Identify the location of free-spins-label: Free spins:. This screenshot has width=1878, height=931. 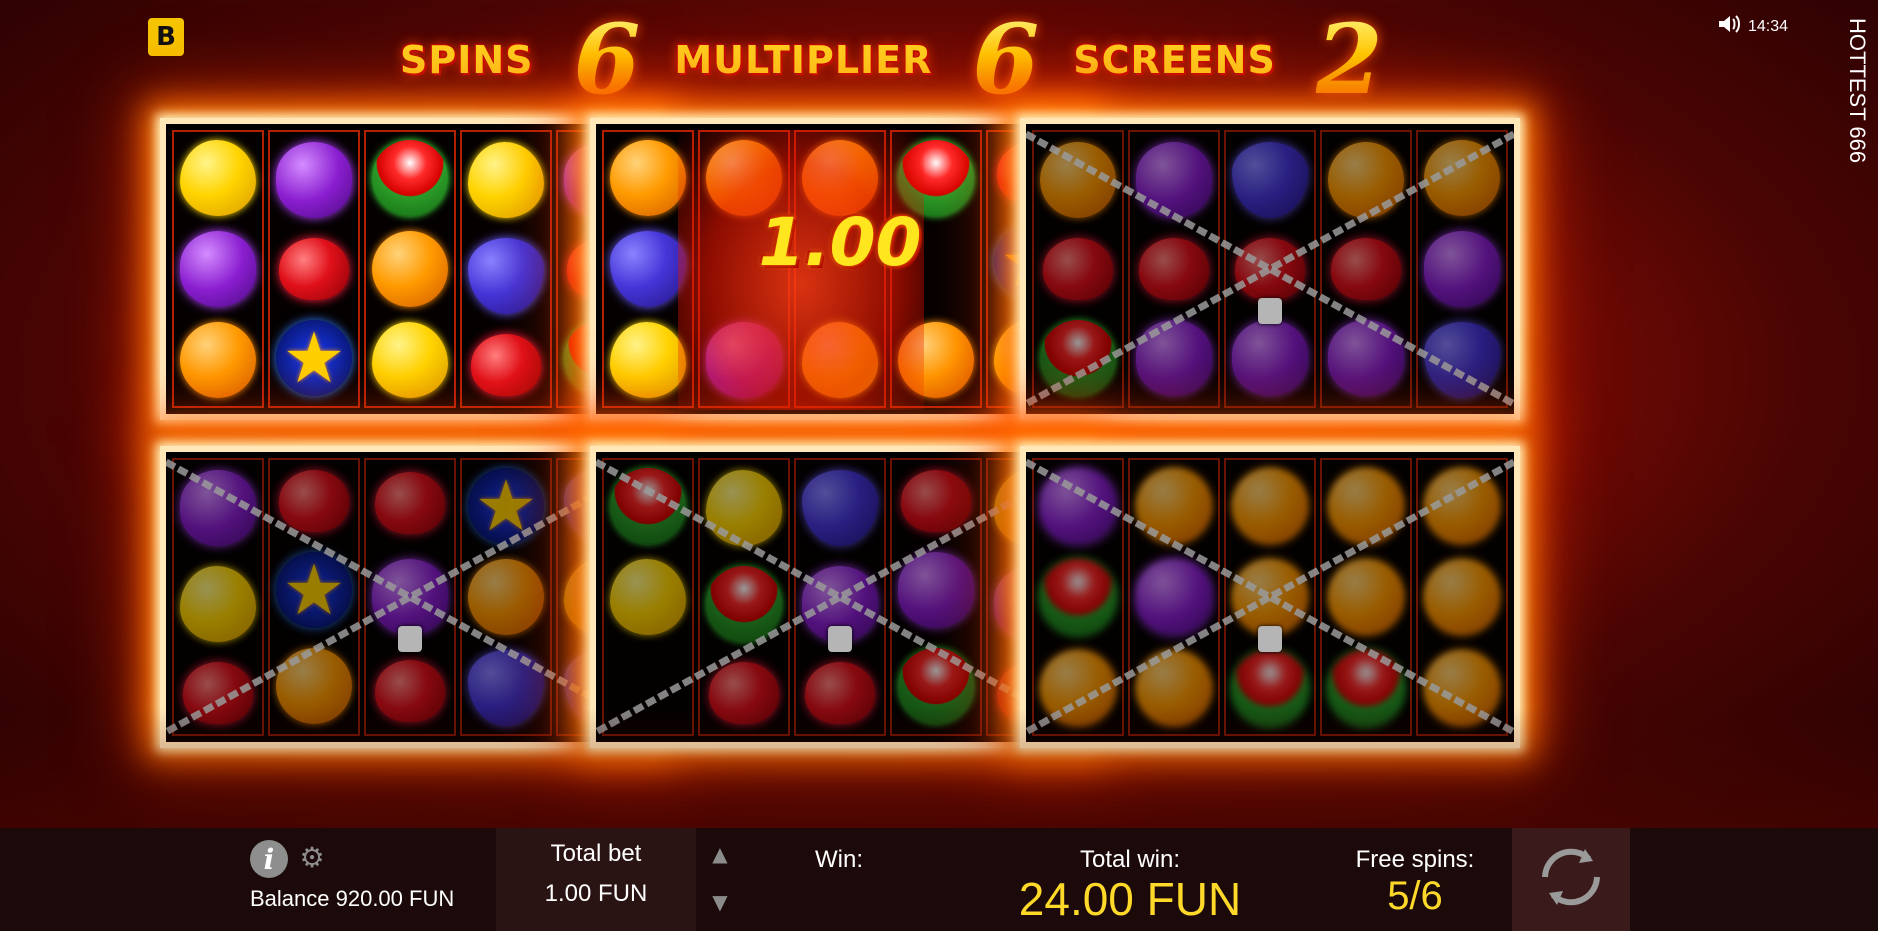
(1415, 859).